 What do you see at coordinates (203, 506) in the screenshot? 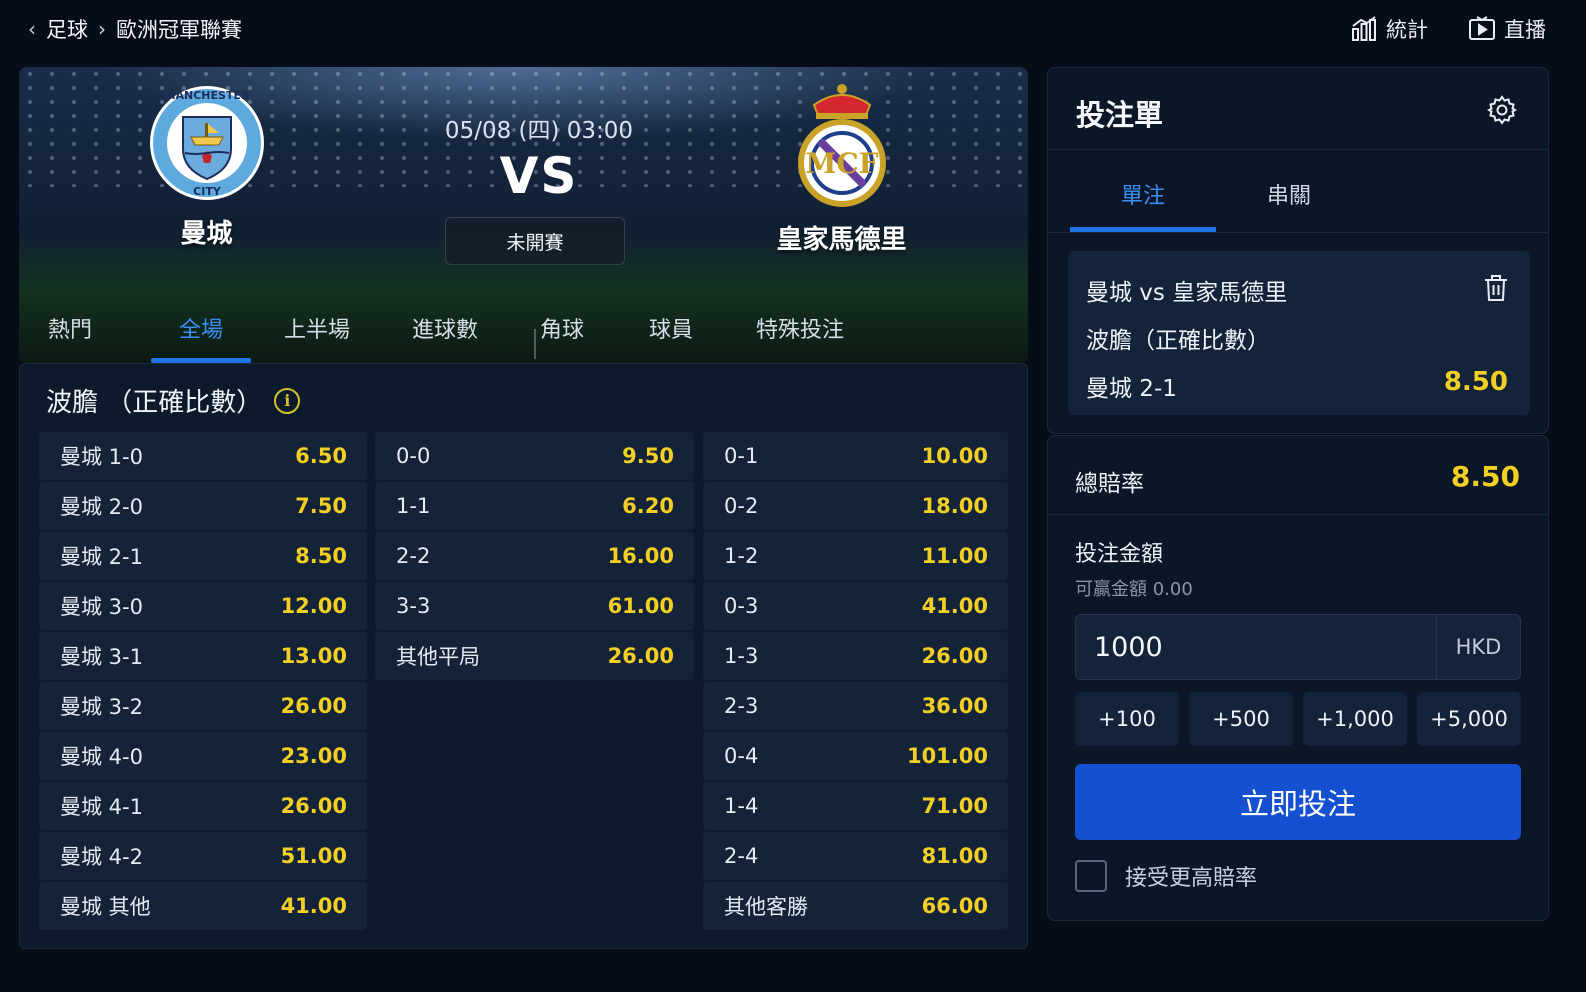
I see `odds-button: 曼城 2-0 7.50` at bounding box center [203, 506].